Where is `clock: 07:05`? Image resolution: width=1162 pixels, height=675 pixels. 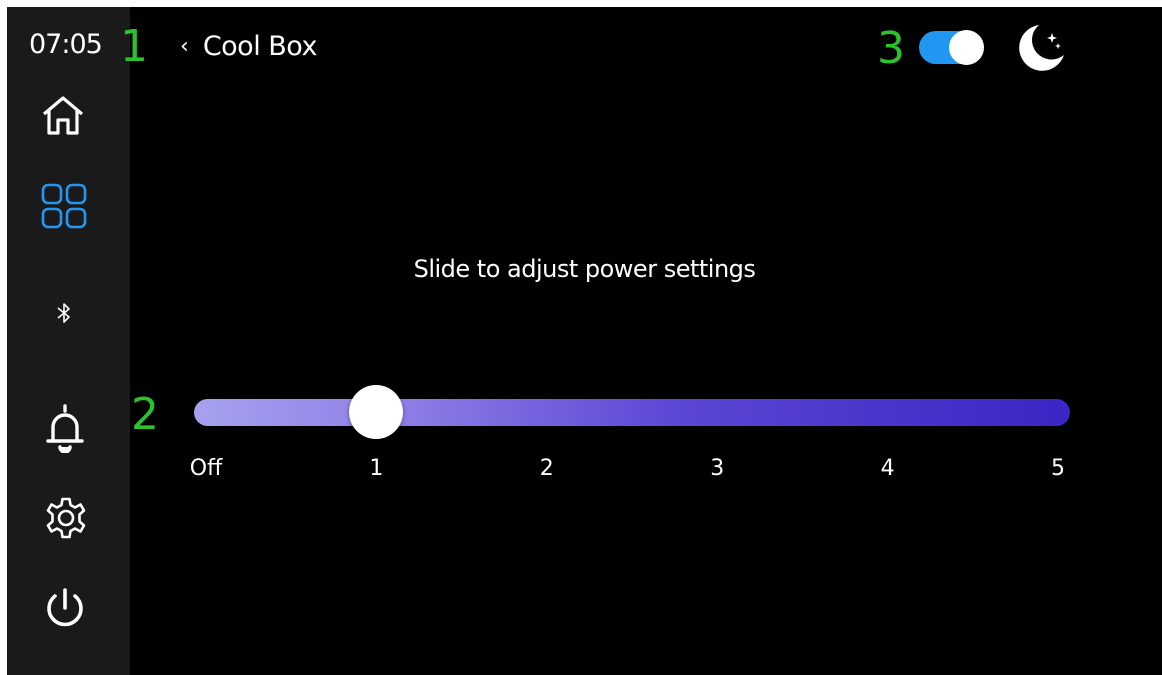 clock: 07:05 is located at coordinates (66, 44).